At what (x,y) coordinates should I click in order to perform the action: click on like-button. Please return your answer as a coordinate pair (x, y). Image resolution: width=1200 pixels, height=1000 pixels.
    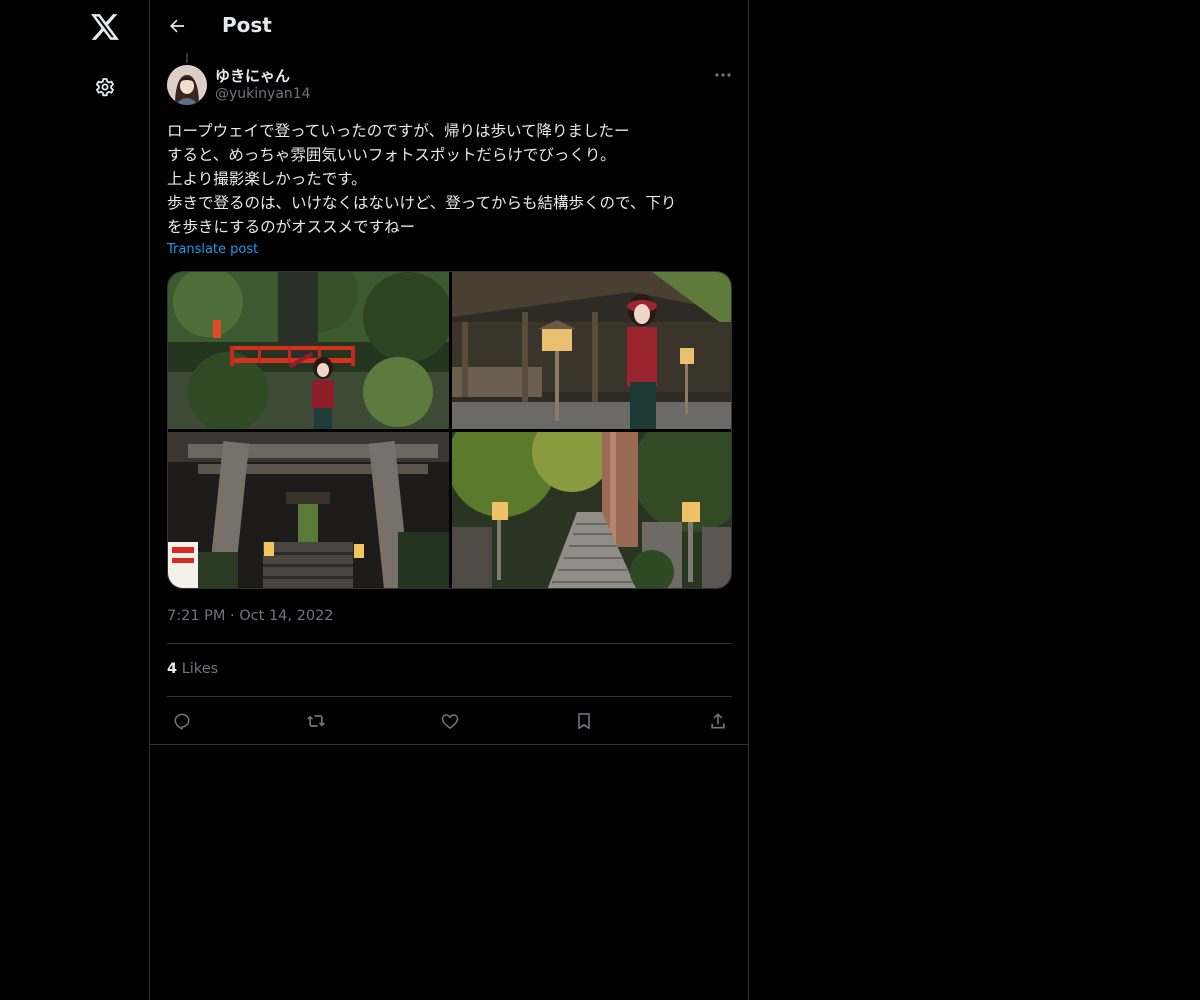
    Looking at the image, I should click on (450, 721).